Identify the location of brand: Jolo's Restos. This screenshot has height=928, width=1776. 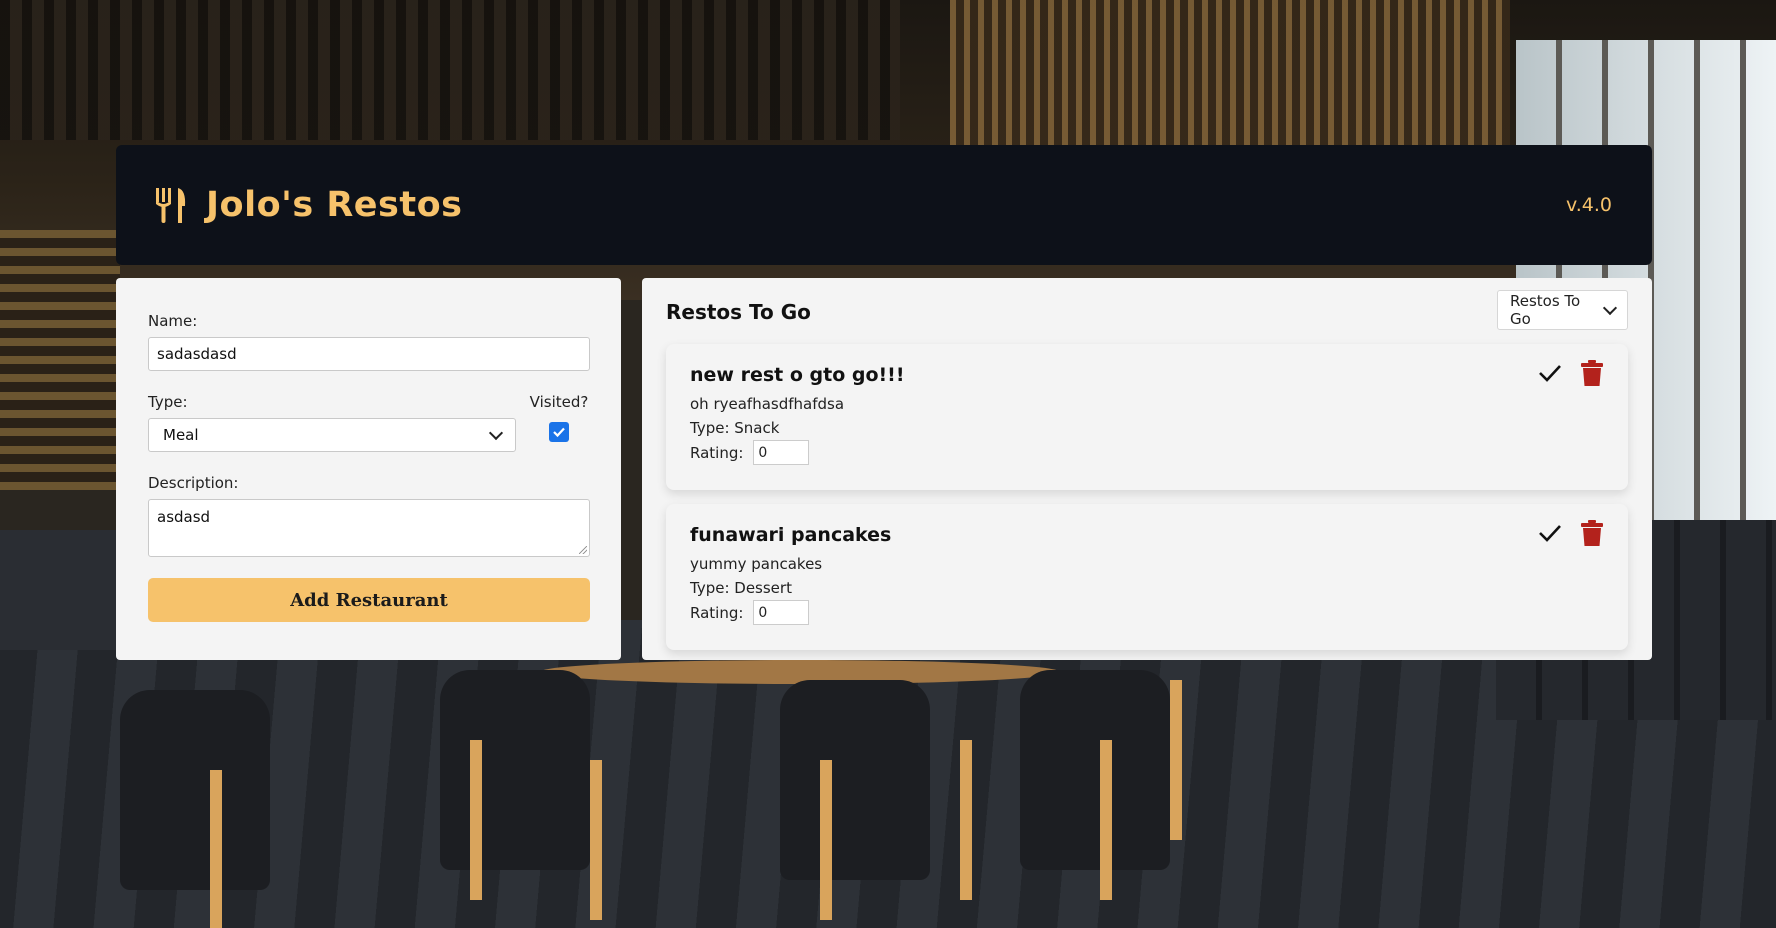
(308, 205).